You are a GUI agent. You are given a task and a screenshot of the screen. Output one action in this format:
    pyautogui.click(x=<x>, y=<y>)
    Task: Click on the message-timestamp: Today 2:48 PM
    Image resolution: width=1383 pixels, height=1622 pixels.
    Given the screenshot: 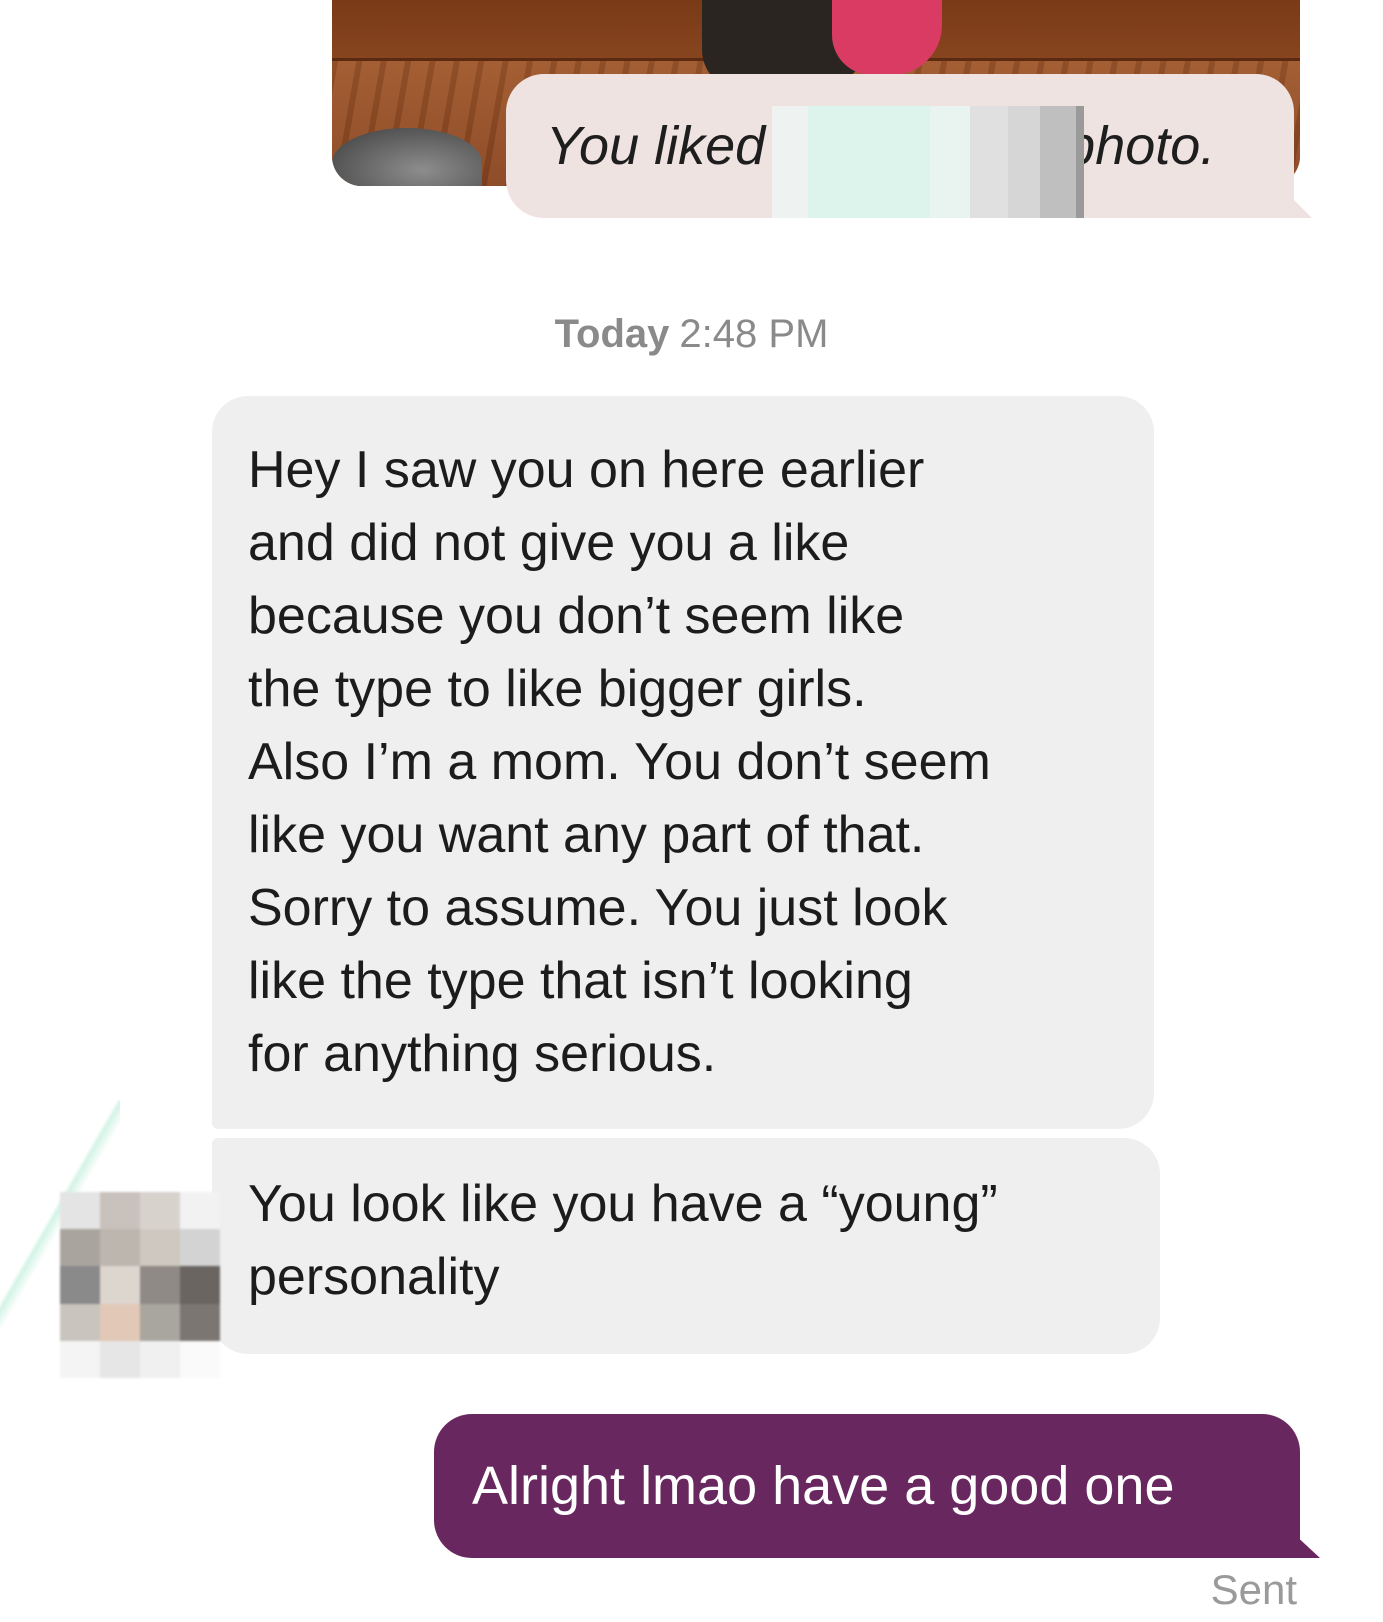 What is the action you would take?
    pyautogui.click(x=691, y=334)
    